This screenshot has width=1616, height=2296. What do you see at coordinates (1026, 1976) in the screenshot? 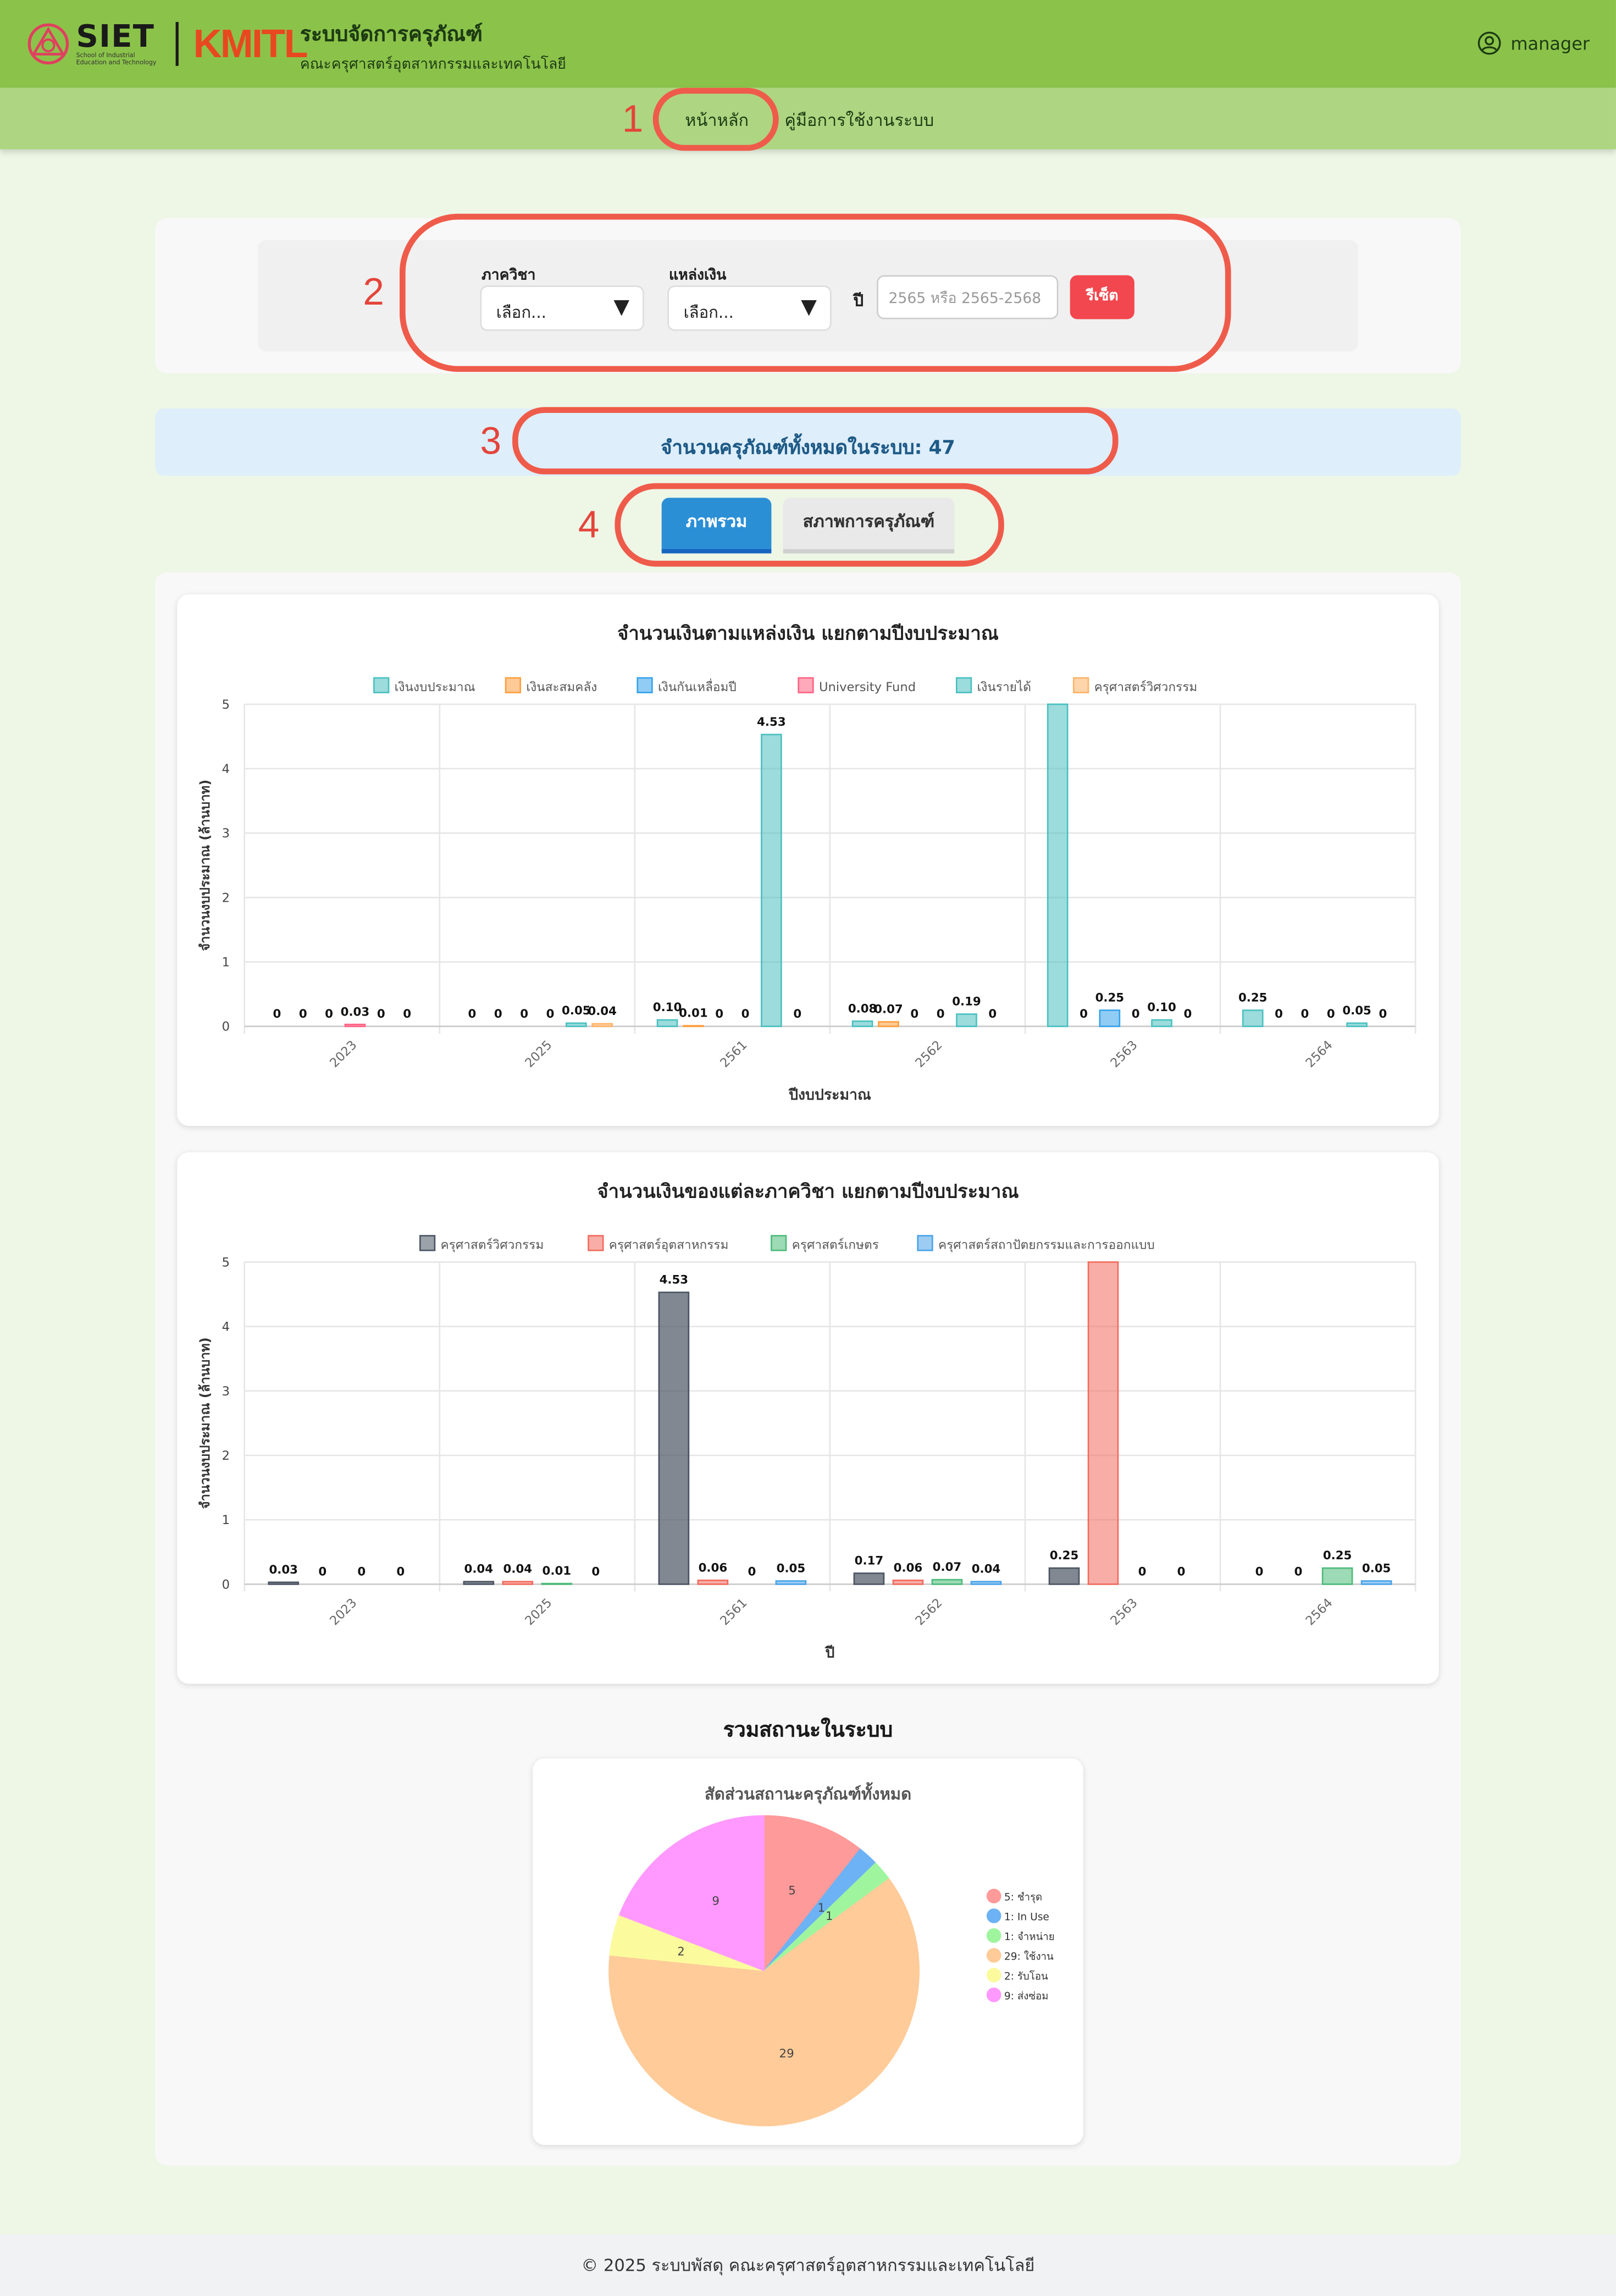
I see `legend-label: 2: รับโอน` at bounding box center [1026, 1976].